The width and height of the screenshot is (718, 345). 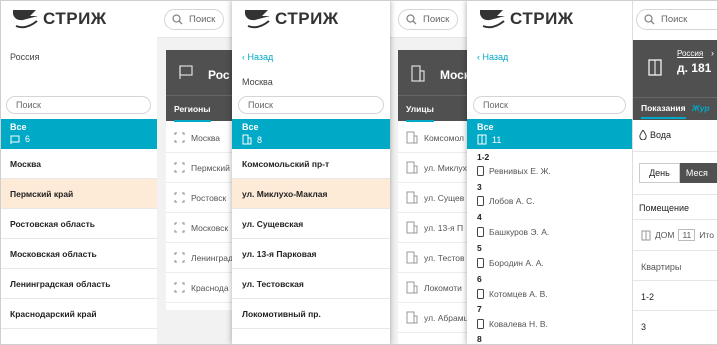 What do you see at coordinates (694, 68) in the screenshot?
I see `house-title: д. 181` at bounding box center [694, 68].